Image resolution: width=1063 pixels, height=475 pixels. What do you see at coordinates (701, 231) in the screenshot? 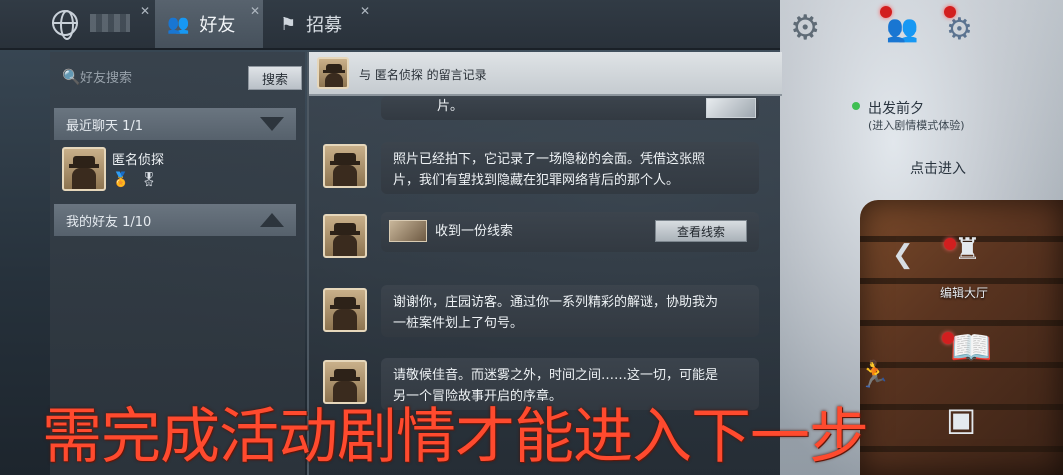
I see `view-clue-button: 查看线索` at bounding box center [701, 231].